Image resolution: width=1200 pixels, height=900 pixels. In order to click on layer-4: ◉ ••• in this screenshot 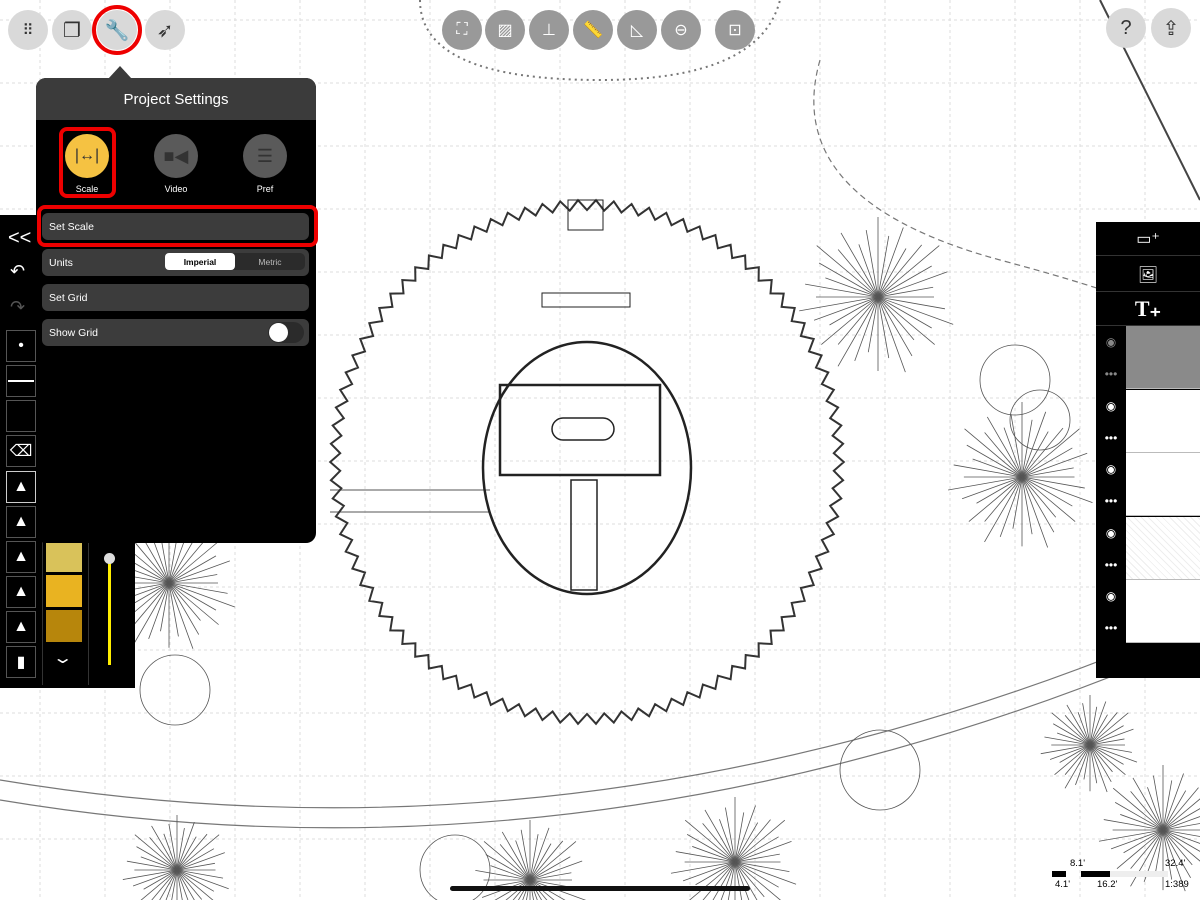, I will do `click(1148, 548)`.